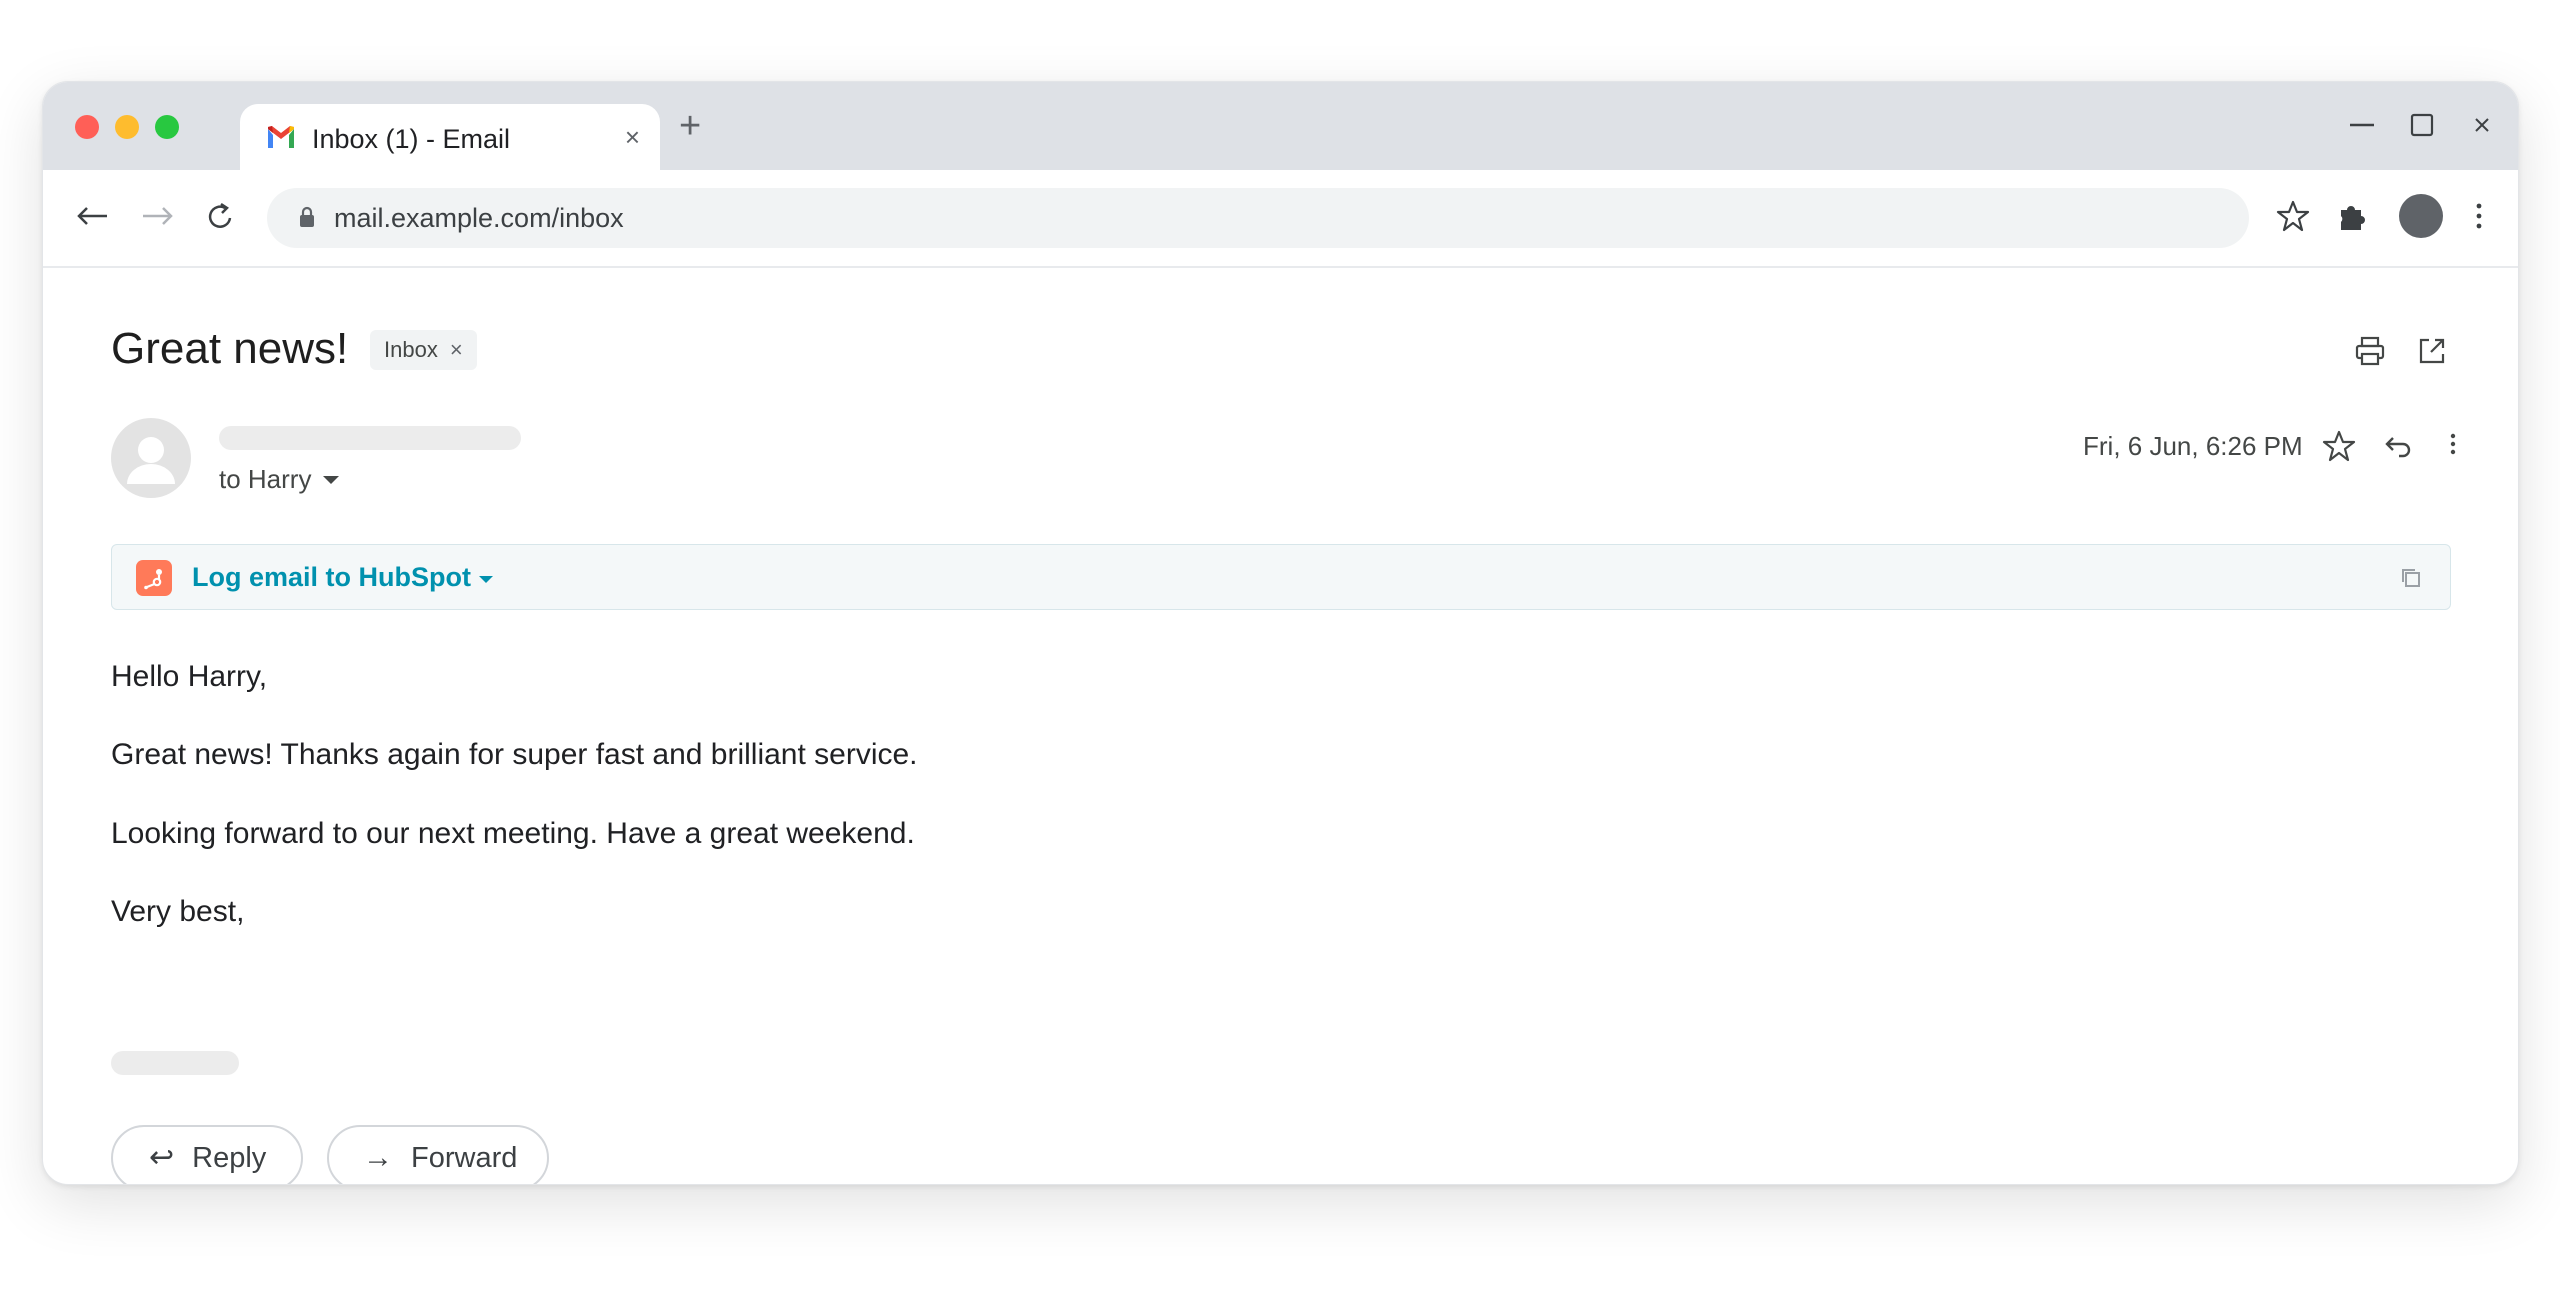 Image resolution: width=2560 pixels, height=1300 pixels. Describe the element at coordinates (157, 216) in the screenshot. I see `forward-arrow-icon` at that location.